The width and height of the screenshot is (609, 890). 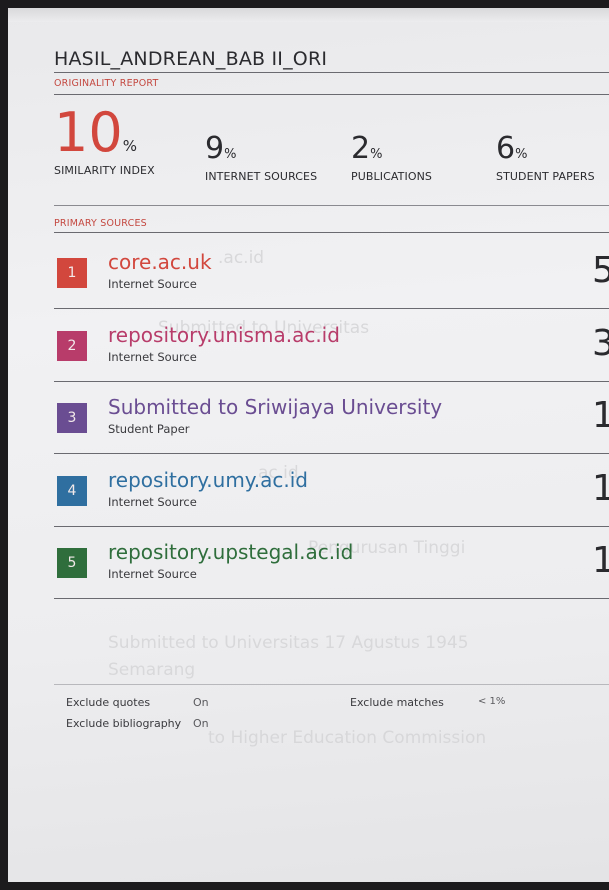 What do you see at coordinates (331, 684) in the screenshot?
I see `footer-rule` at bounding box center [331, 684].